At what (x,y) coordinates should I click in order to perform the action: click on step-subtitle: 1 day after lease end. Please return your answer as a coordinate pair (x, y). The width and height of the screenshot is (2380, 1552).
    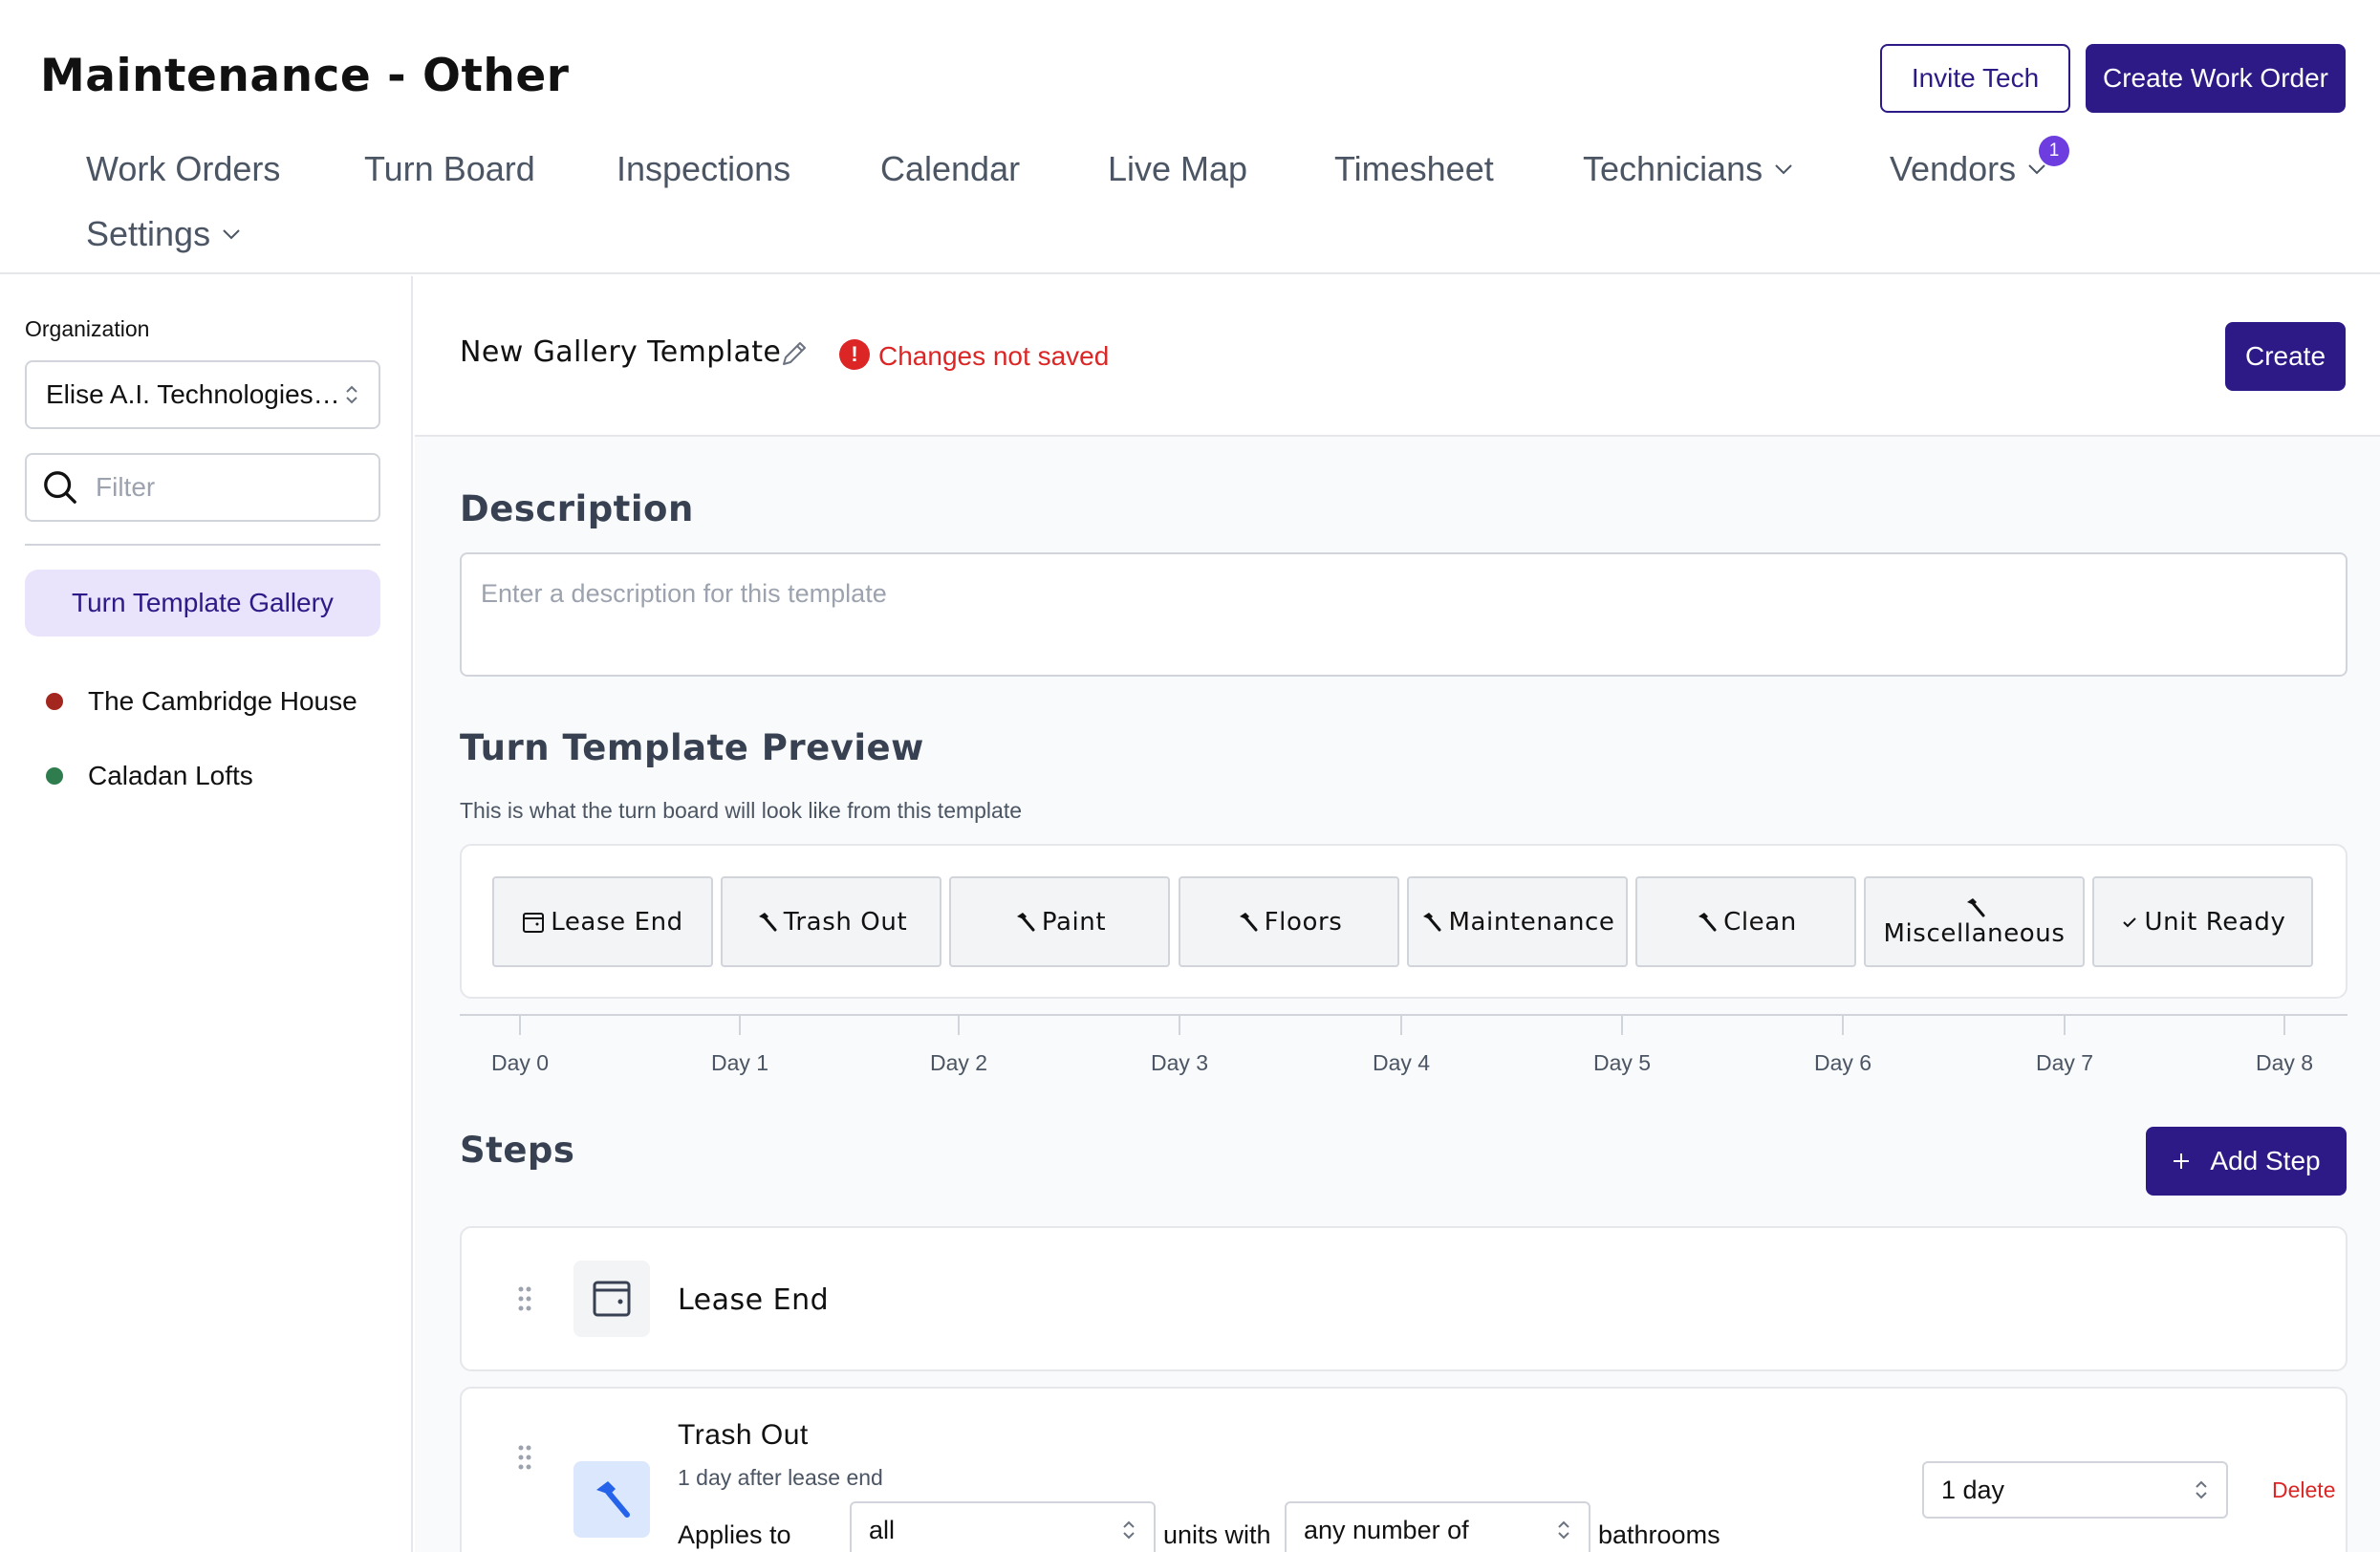
    Looking at the image, I should click on (780, 1478).